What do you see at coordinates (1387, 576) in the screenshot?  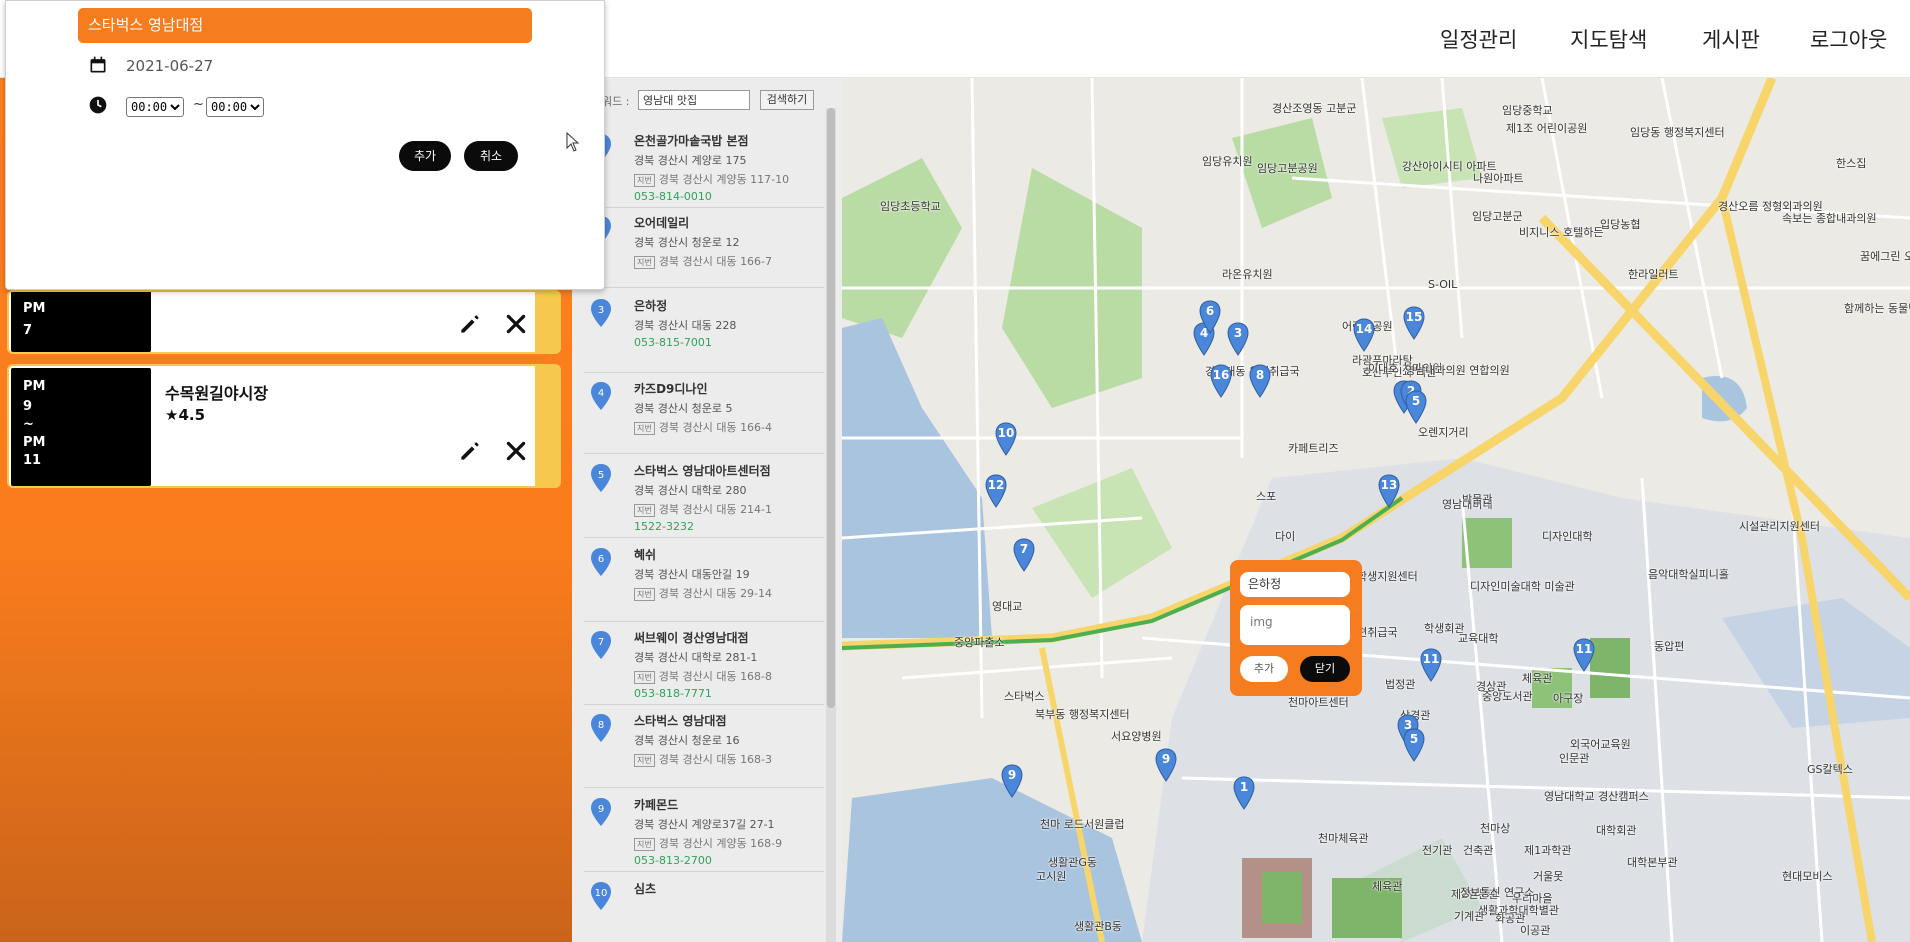 I see `map-place-label: 학생지원센터` at bounding box center [1387, 576].